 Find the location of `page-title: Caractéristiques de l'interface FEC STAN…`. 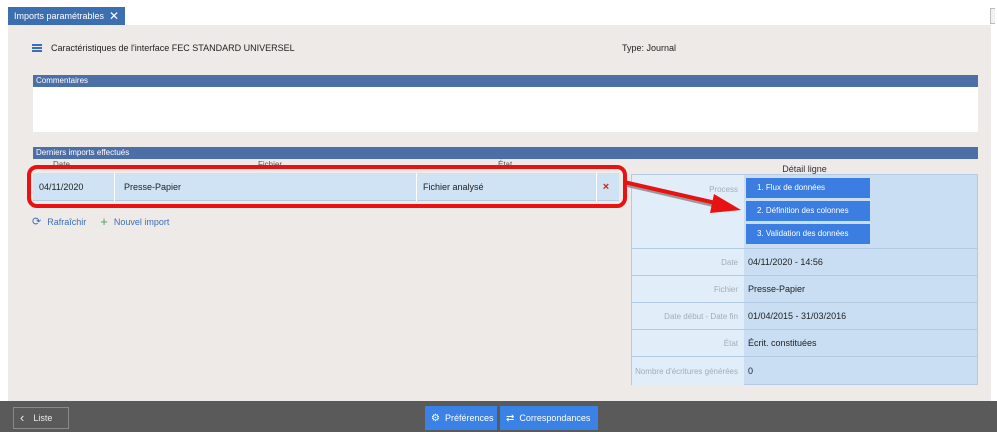

page-title: Caractéristiques de l'interface FEC STAN… is located at coordinates (173, 48).